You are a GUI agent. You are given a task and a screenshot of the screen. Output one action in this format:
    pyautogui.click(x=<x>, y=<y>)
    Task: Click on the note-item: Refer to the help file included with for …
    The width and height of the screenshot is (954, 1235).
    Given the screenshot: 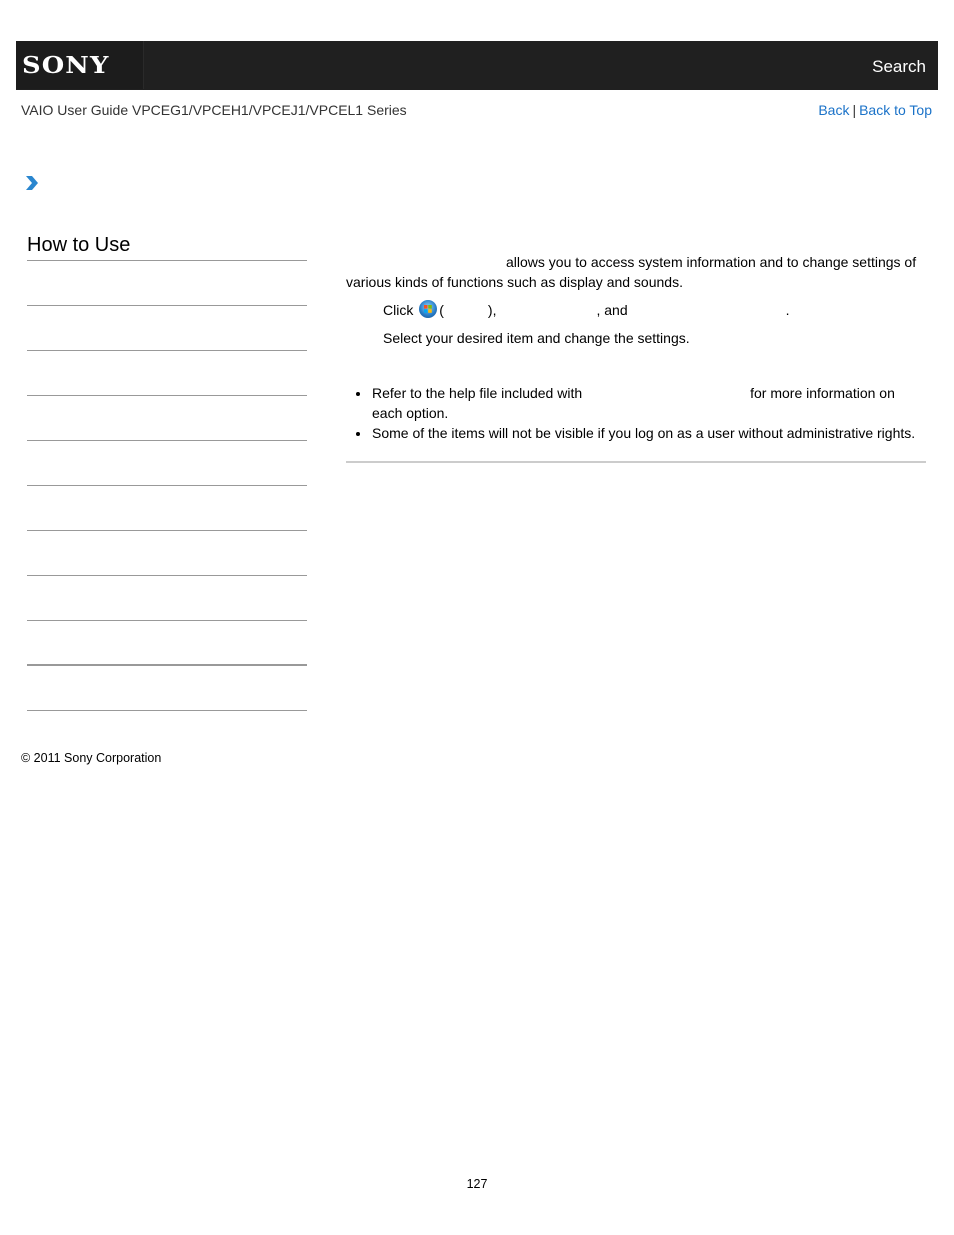 What is the action you would take?
    pyautogui.click(x=636, y=403)
    